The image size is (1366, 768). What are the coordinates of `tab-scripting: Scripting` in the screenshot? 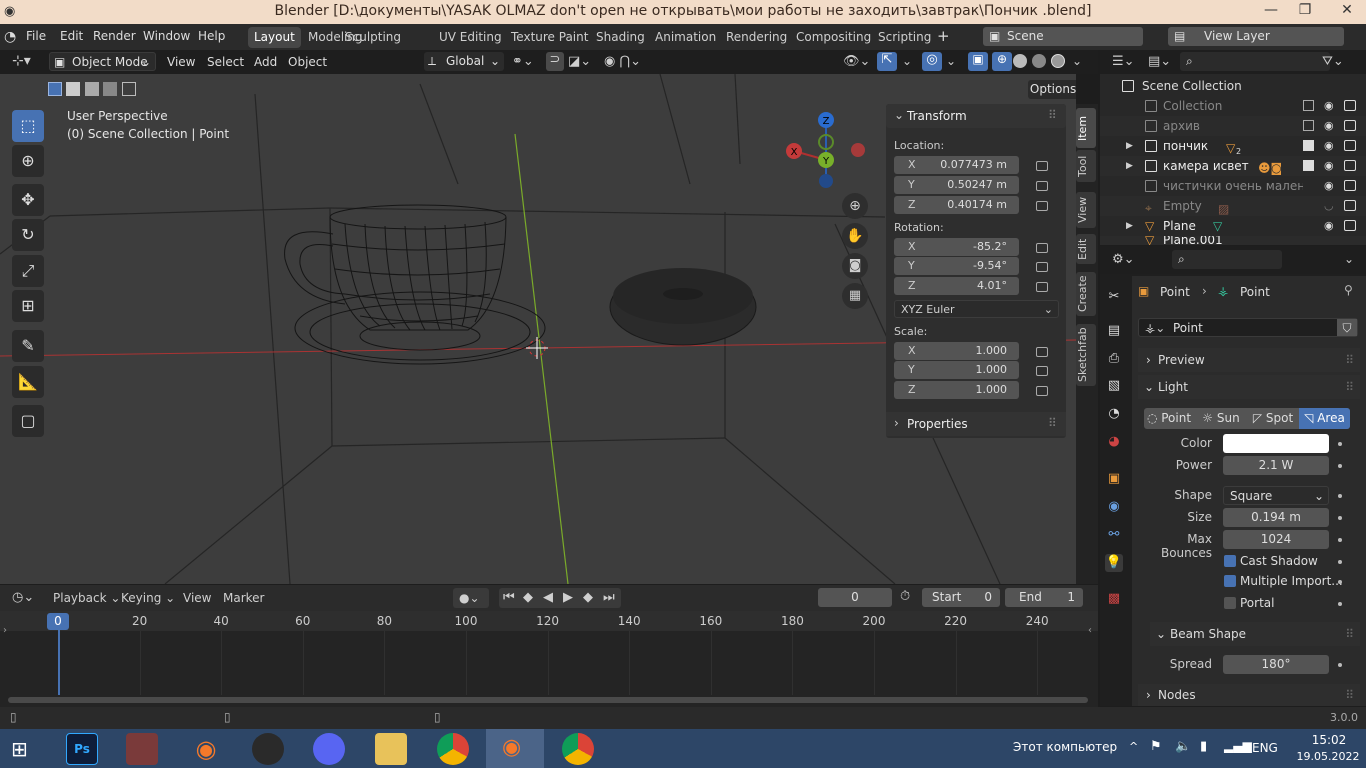 It's located at (904, 37).